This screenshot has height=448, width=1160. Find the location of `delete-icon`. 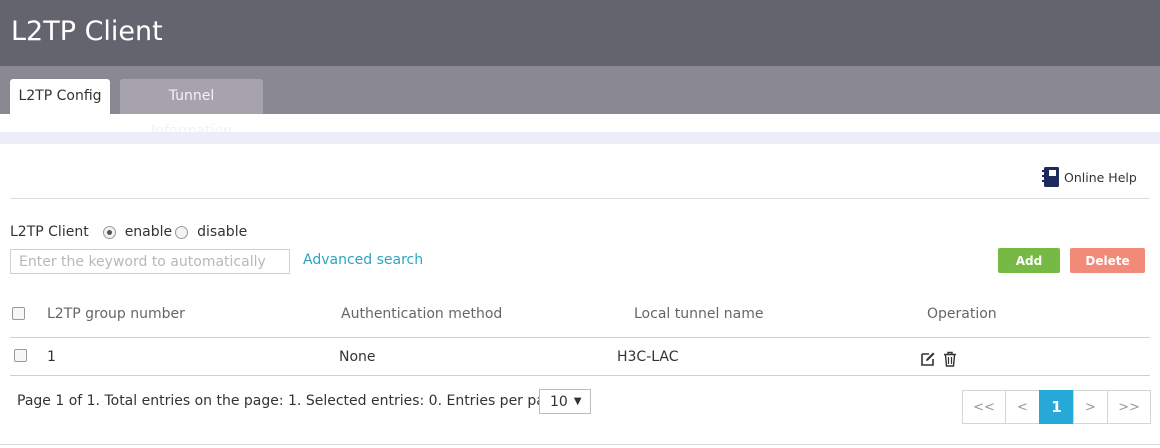

delete-icon is located at coordinates (950, 359).